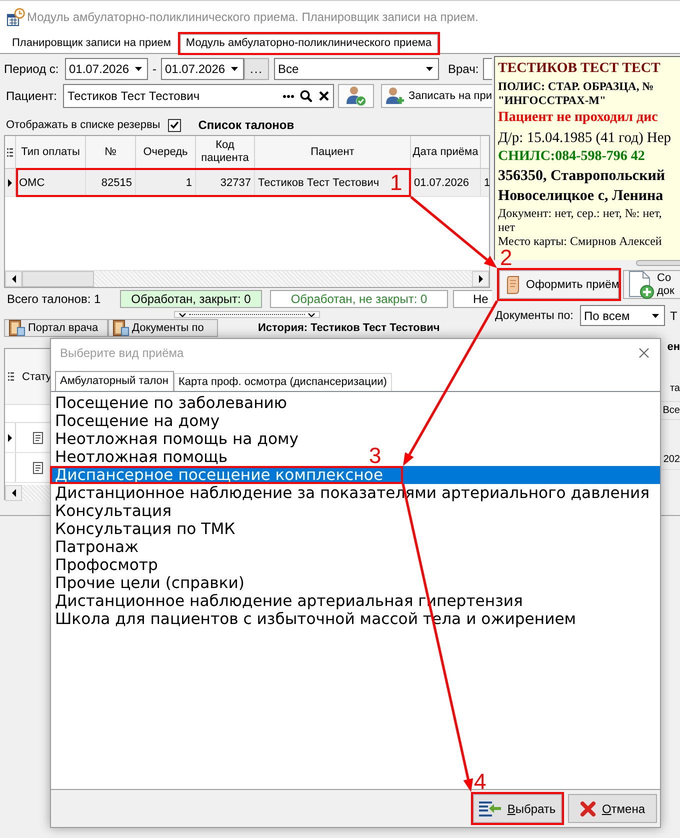 Image resolution: width=680 pixels, height=838 pixels. What do you see at coordinates (114, 381) in the screenshot?
I see `tab: Амбулаторный талон` at bounding box center [114, 381].